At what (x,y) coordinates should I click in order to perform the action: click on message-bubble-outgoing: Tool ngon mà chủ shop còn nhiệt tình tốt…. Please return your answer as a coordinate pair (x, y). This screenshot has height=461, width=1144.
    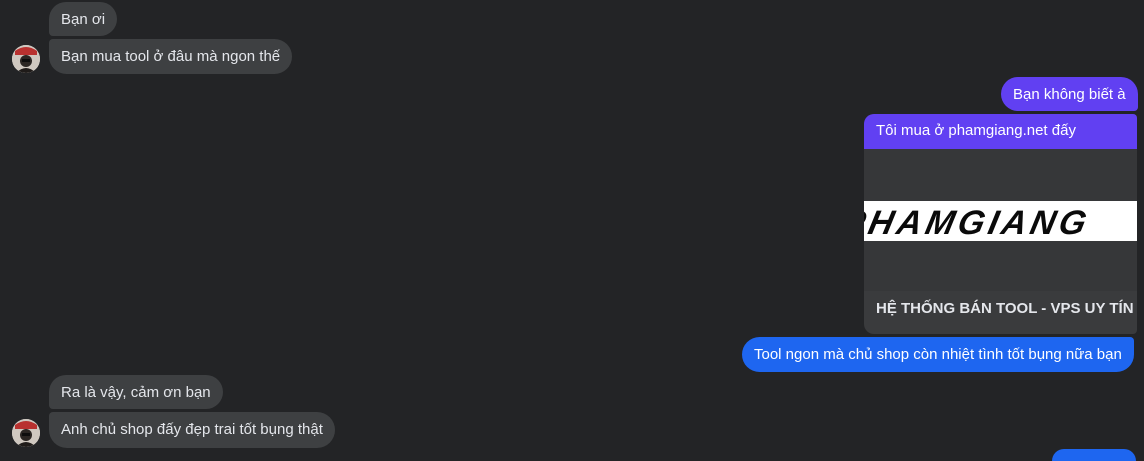
    Looking at the image, I should click on (938, 354).